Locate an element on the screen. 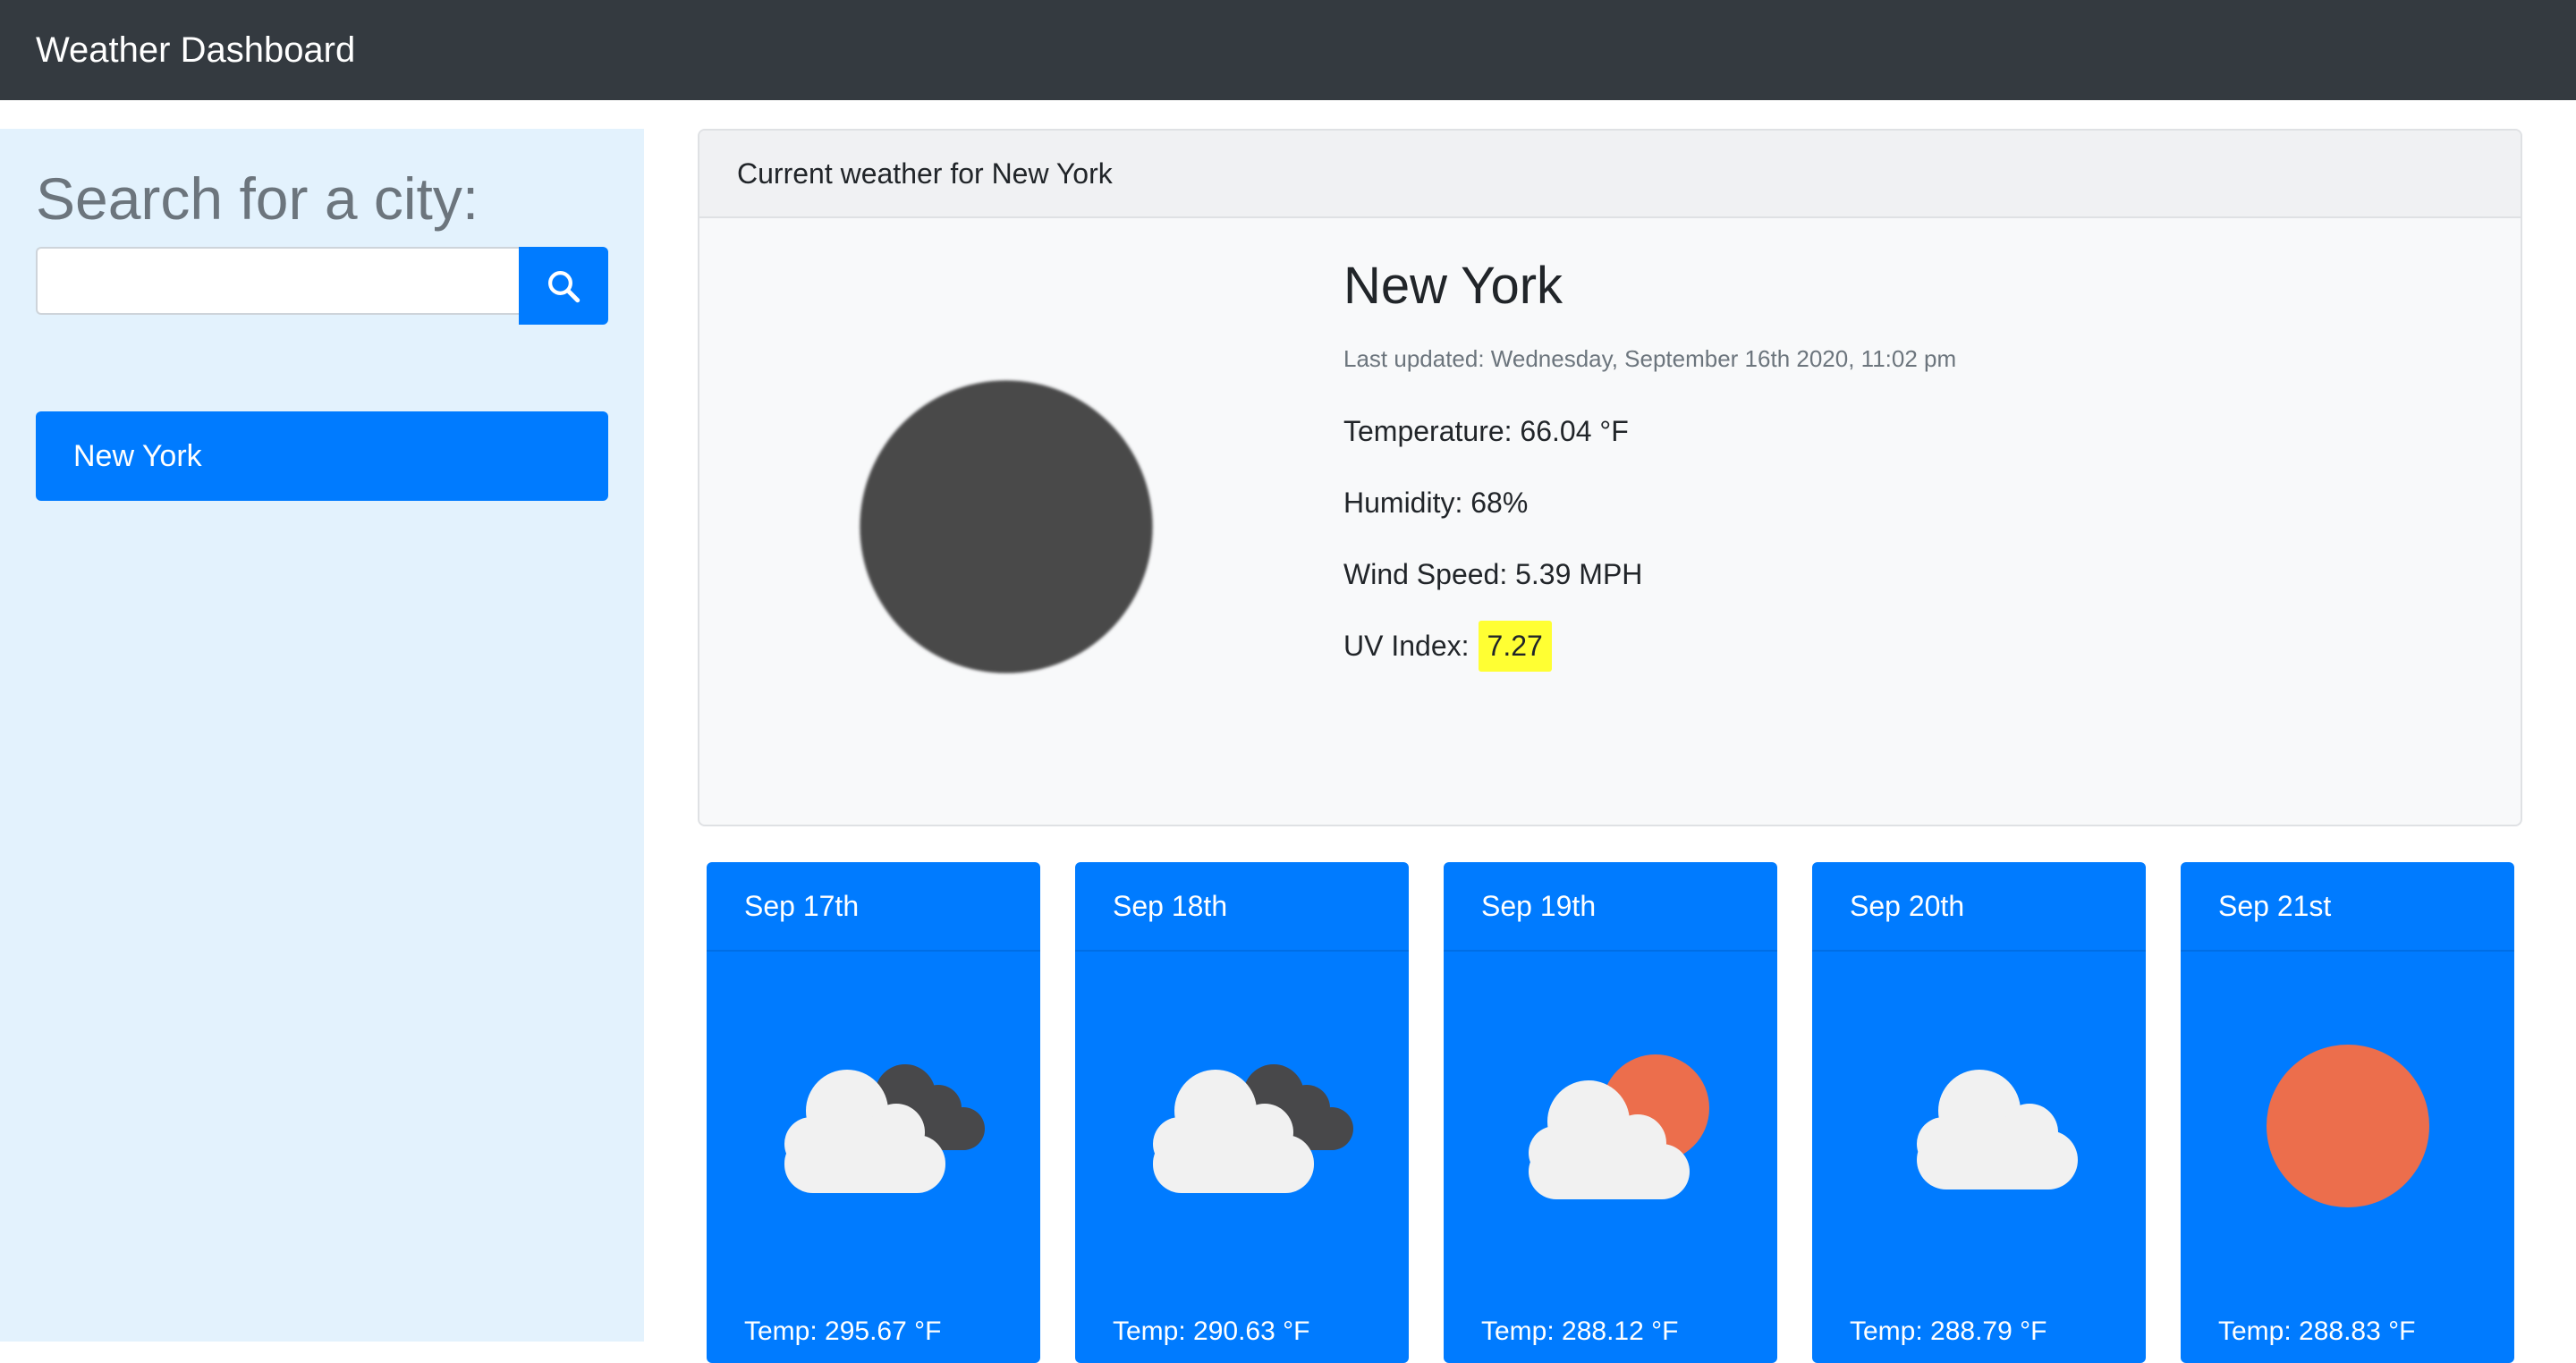 The width and height of the screenshot is (2576, 1363). city-history-label: New York is located at coordinates (137, 456).